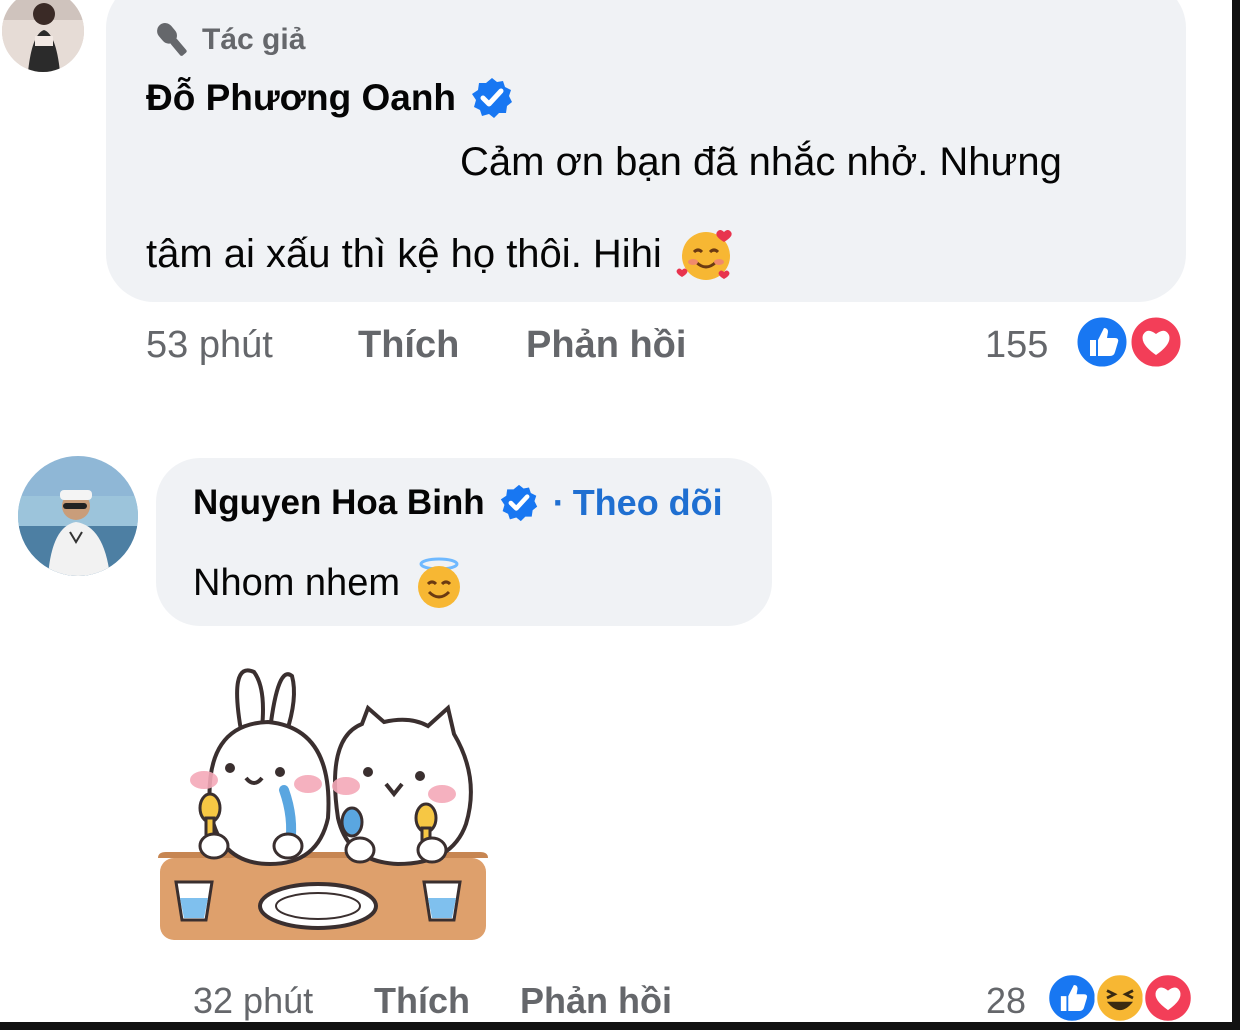  I want to click on comment-time-2: 32 phút, so click(253, 1001).